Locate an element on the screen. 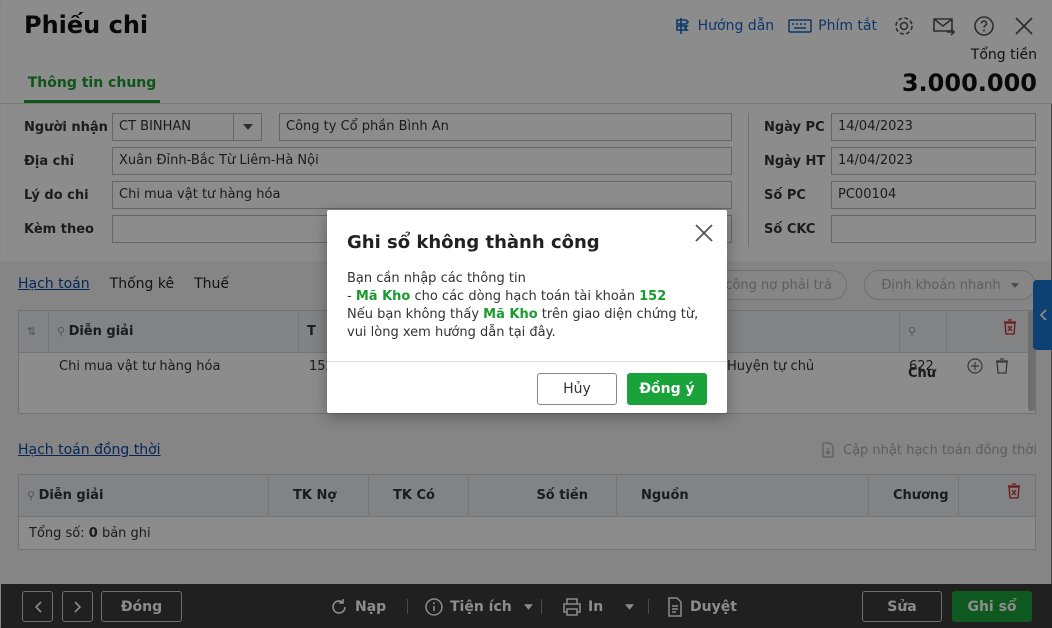 This screenshot has height=628, width=1052. dialog-line1: Bạn cần nhập các thông tin is located at coordinates (436, 278).